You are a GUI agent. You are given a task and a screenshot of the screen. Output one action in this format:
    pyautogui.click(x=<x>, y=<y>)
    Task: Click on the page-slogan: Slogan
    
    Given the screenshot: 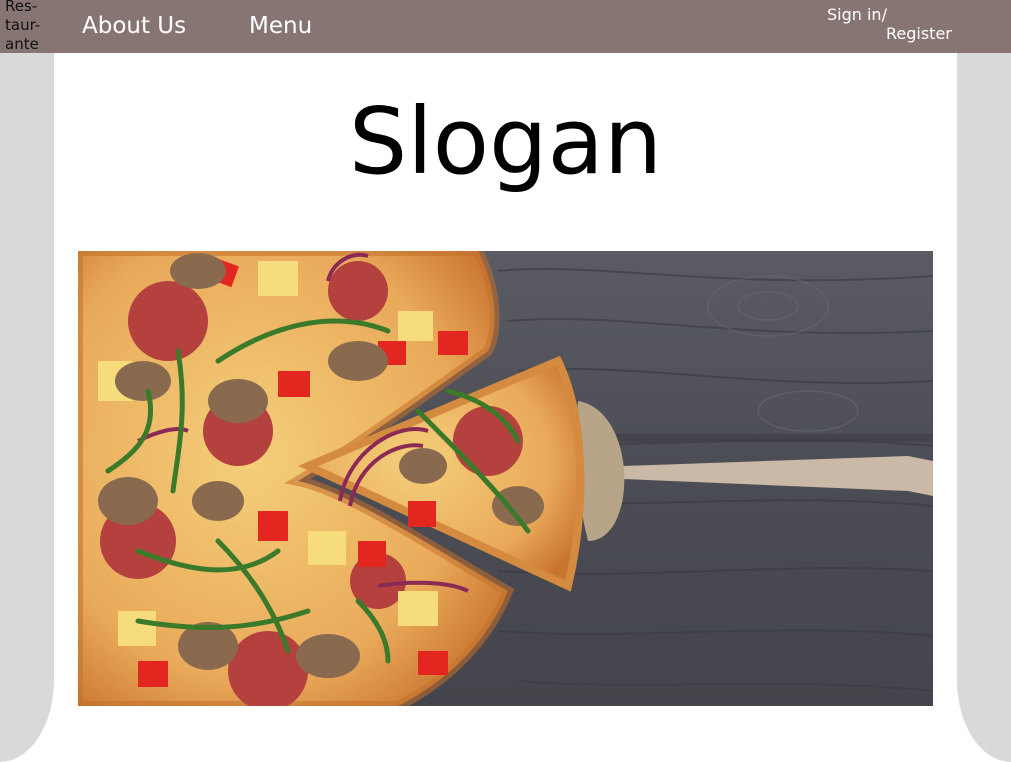 What is the action you would take?
    pyautogui.click(x=505, y=141)
    